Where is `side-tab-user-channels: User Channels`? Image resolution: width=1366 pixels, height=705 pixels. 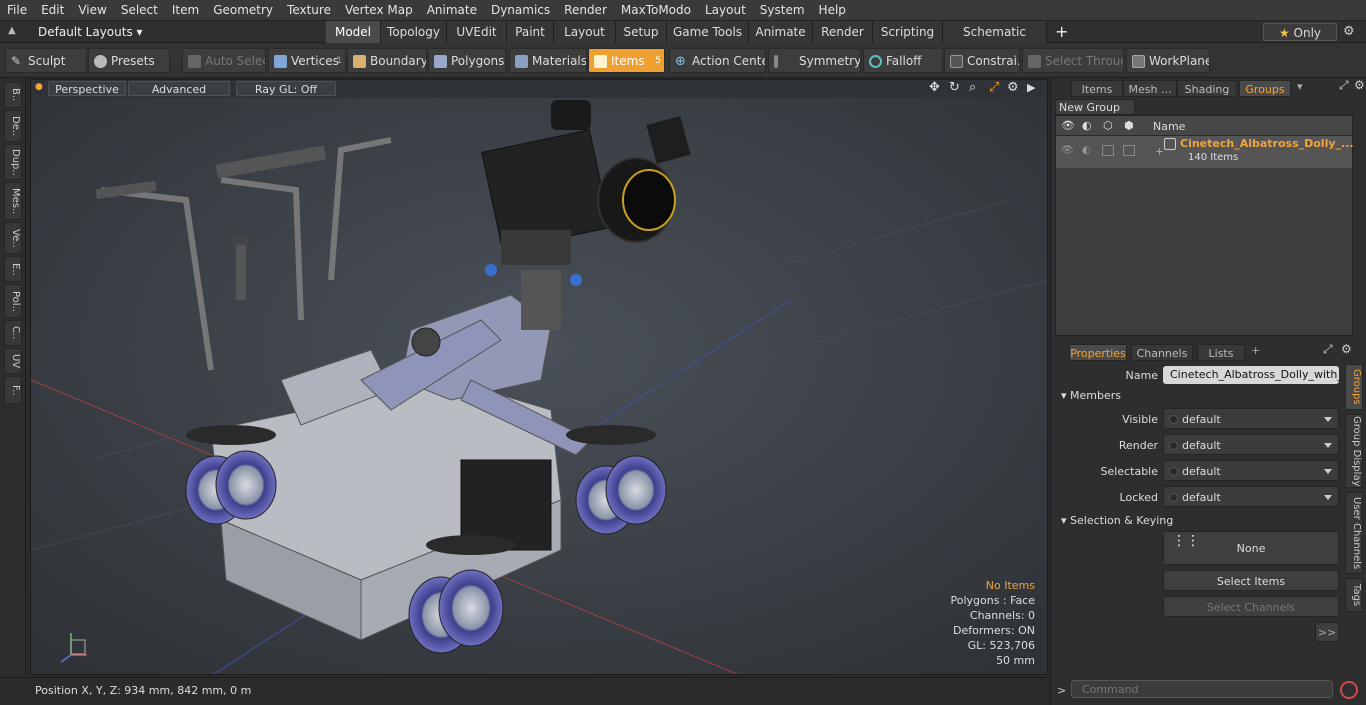
side-tab-user-channels: User Channels is located at coordinates (1354, 533).